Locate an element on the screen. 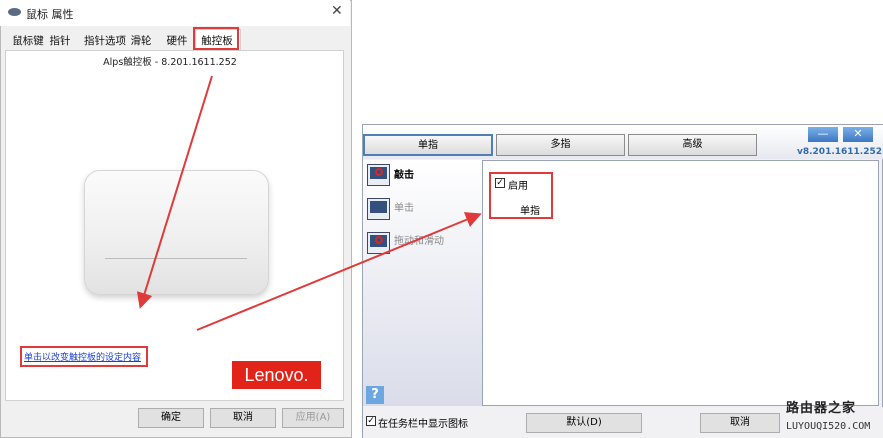 The image size is (883, 438). arrow-link-to-settings is located at coordinates (339, 271).